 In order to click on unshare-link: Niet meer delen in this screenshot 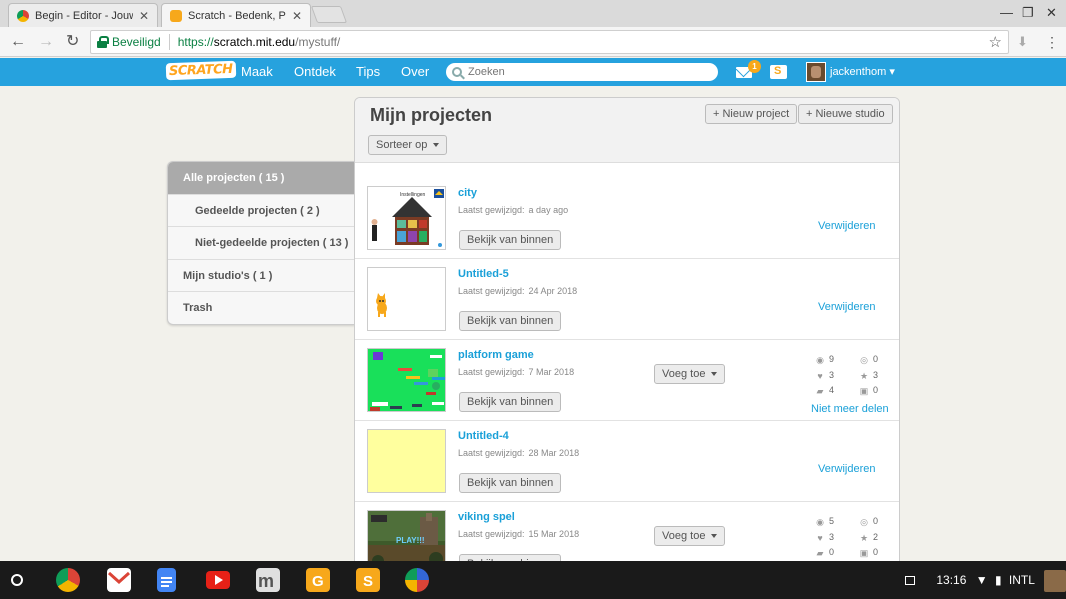, I will do `click(850, 409)`.